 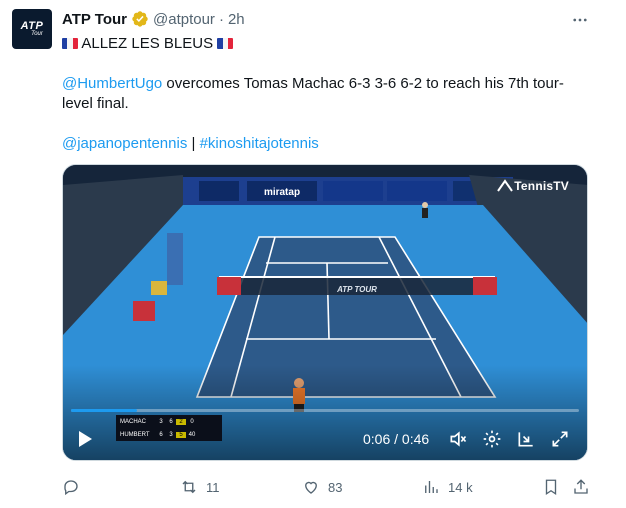 I want to click on tweet-actions: 11 83 14 k, so click(x=327, y=487).